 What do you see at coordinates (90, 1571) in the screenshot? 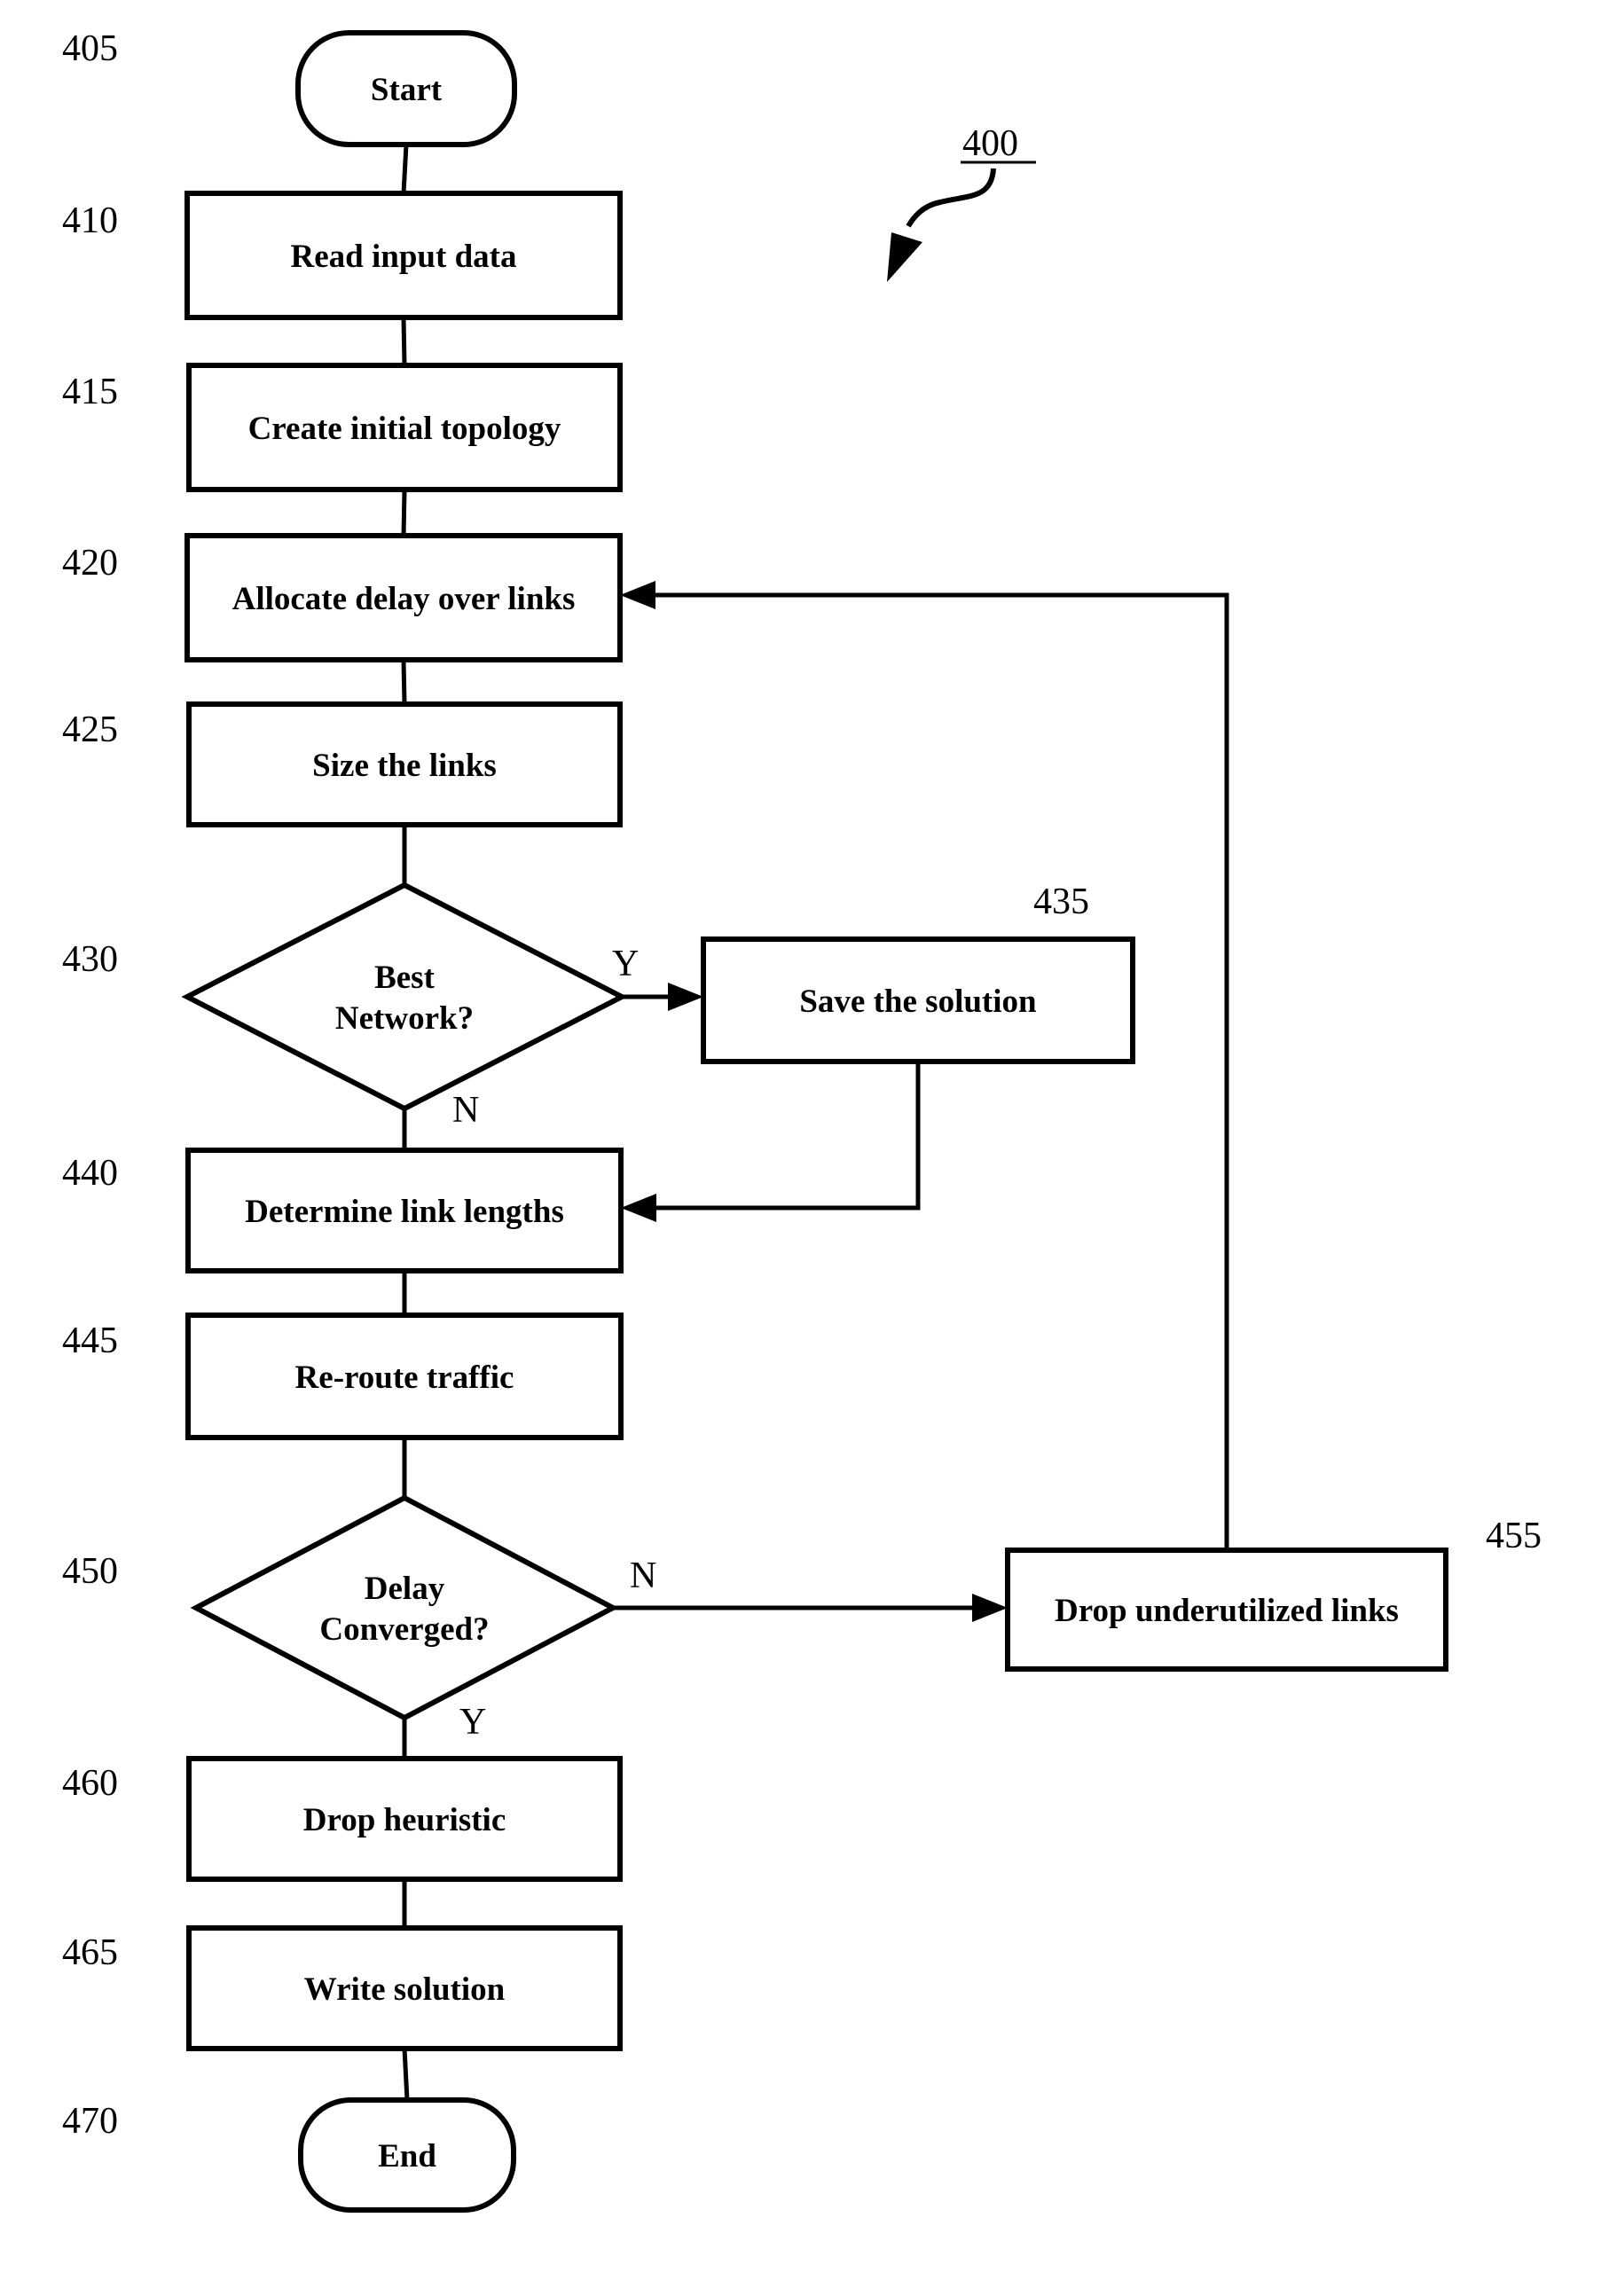
I see `reference-number: 450` at bounding box center [90, 1571].